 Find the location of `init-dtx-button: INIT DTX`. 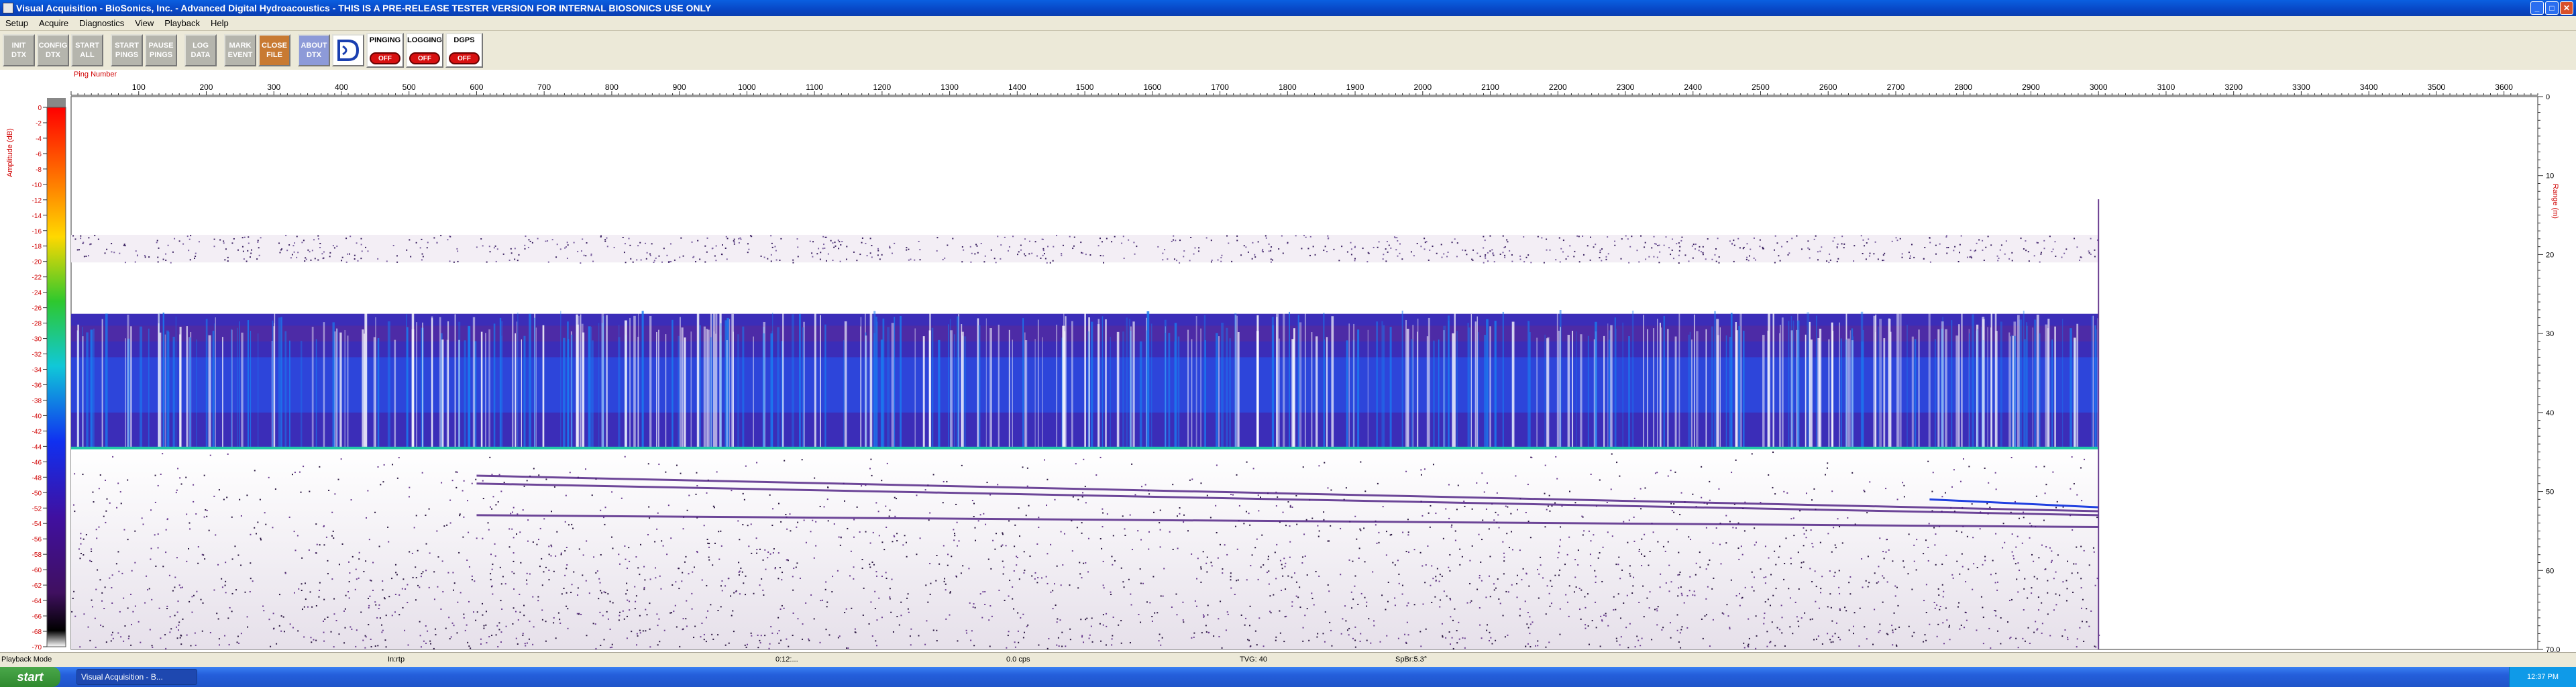

init-dtx-button: INIT DTX is located at coordinates (19, 50).